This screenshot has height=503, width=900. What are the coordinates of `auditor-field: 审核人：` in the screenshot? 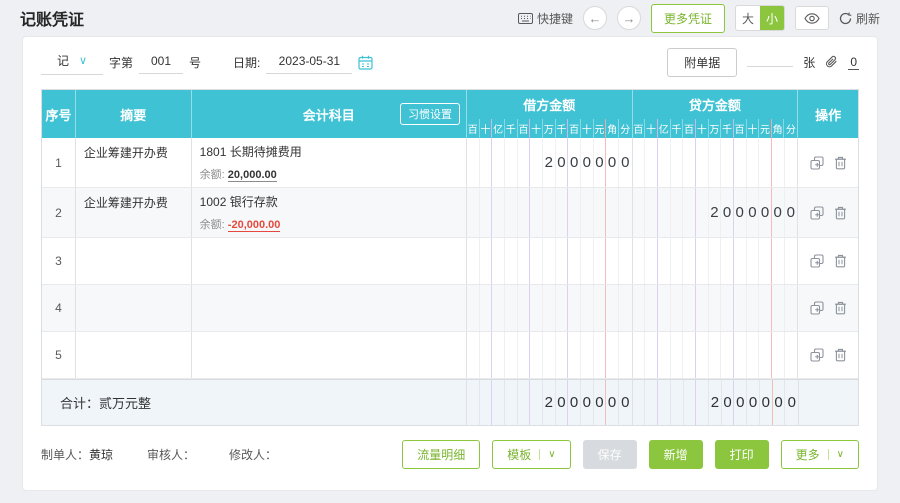 It's located at (171, 454).